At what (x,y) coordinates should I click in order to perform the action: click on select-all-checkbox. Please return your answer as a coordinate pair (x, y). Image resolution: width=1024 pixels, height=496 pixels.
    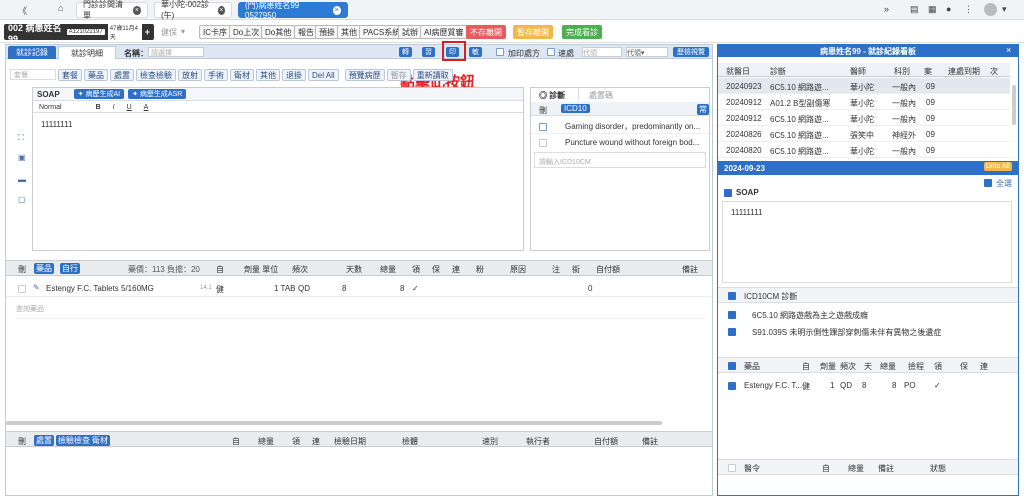
    Looking at the image, I should click on (988, 183).